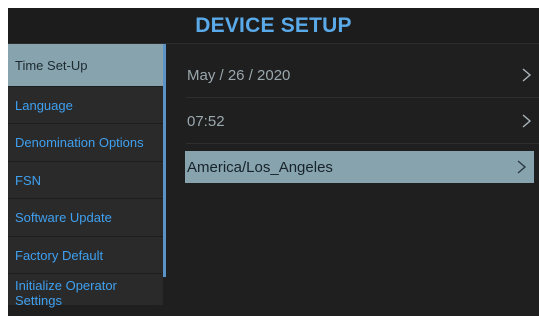 The height and width of the screenshot is (325, 539). I want to click on sidebar-item-label: Factory Default, so click(59, 255).